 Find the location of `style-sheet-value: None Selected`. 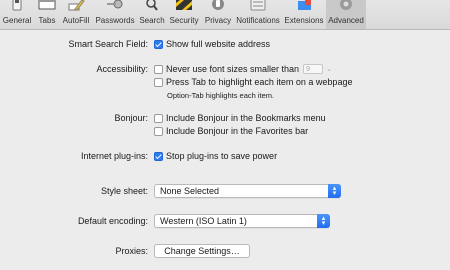

style-sheet-value: None Selected is located at coordinates (190, 191).